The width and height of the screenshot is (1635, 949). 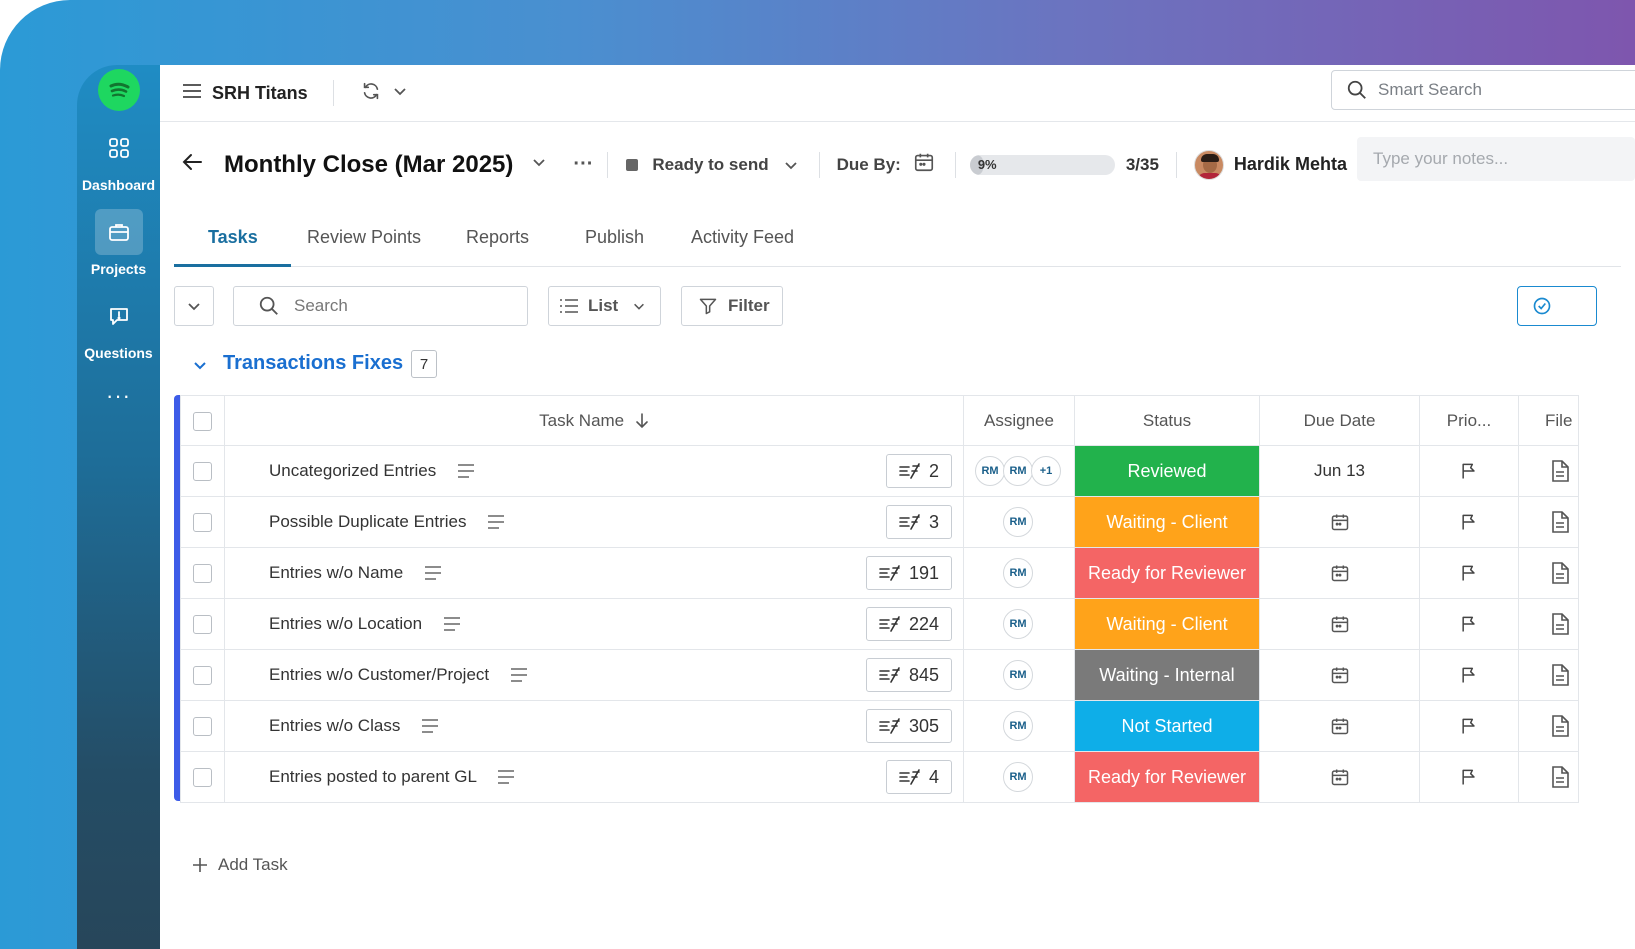 What do you see at coordinates (380, 306) in the screenshot?
I see `task-search-input: Search` at bounding box center [380, 306].